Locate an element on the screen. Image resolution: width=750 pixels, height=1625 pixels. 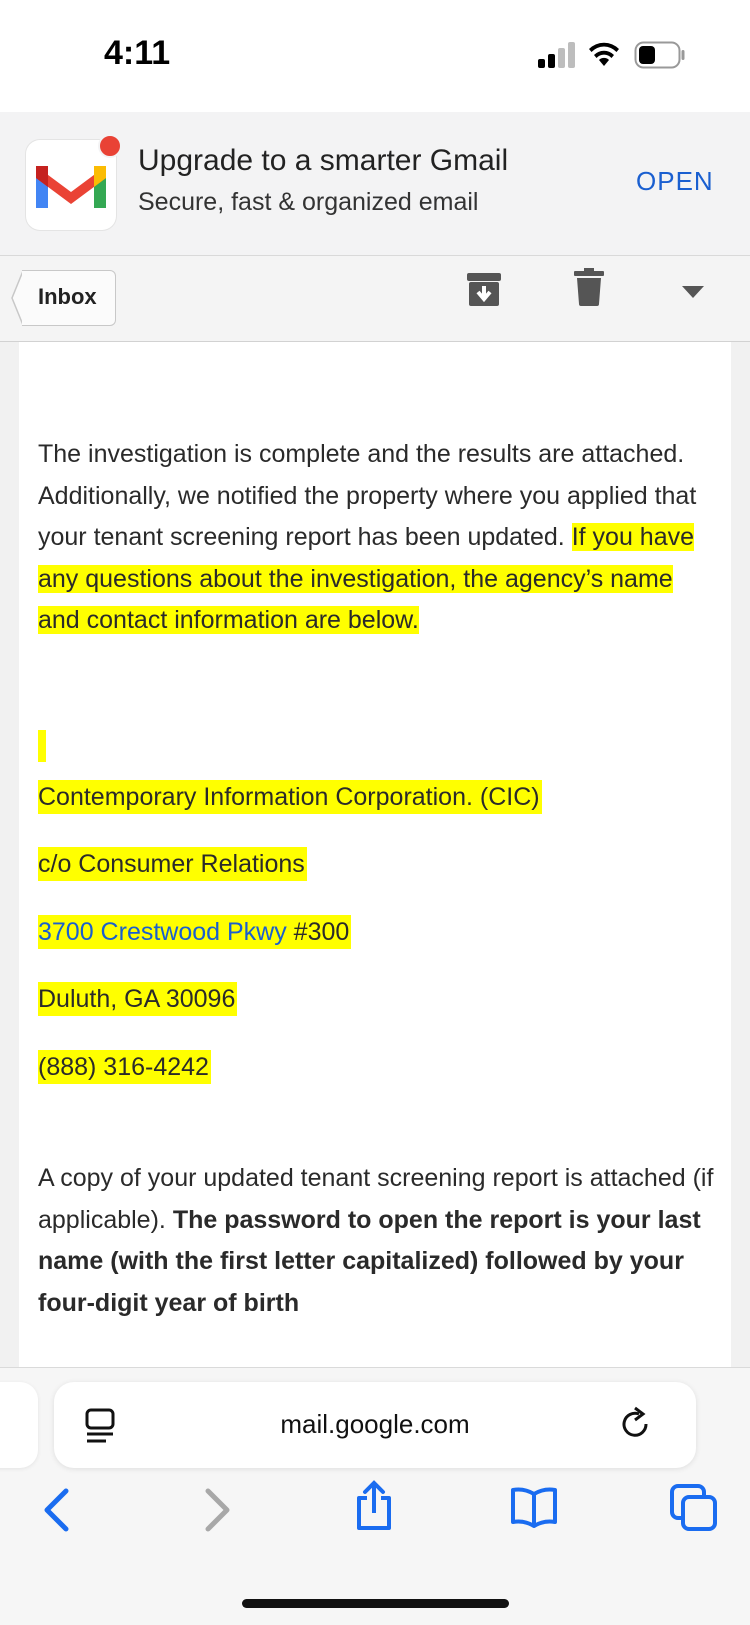
address-bar: mail.google.com is located at coordinates (375, 1425).